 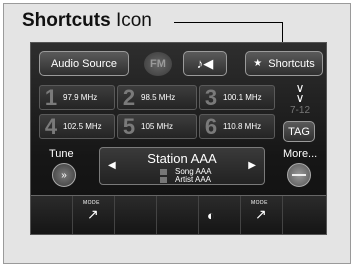 What do you see at coordinates (242, 97) in the screenshot?
I see `preset-frequency: 100.1 MHz` at bounding box center [242, 97].